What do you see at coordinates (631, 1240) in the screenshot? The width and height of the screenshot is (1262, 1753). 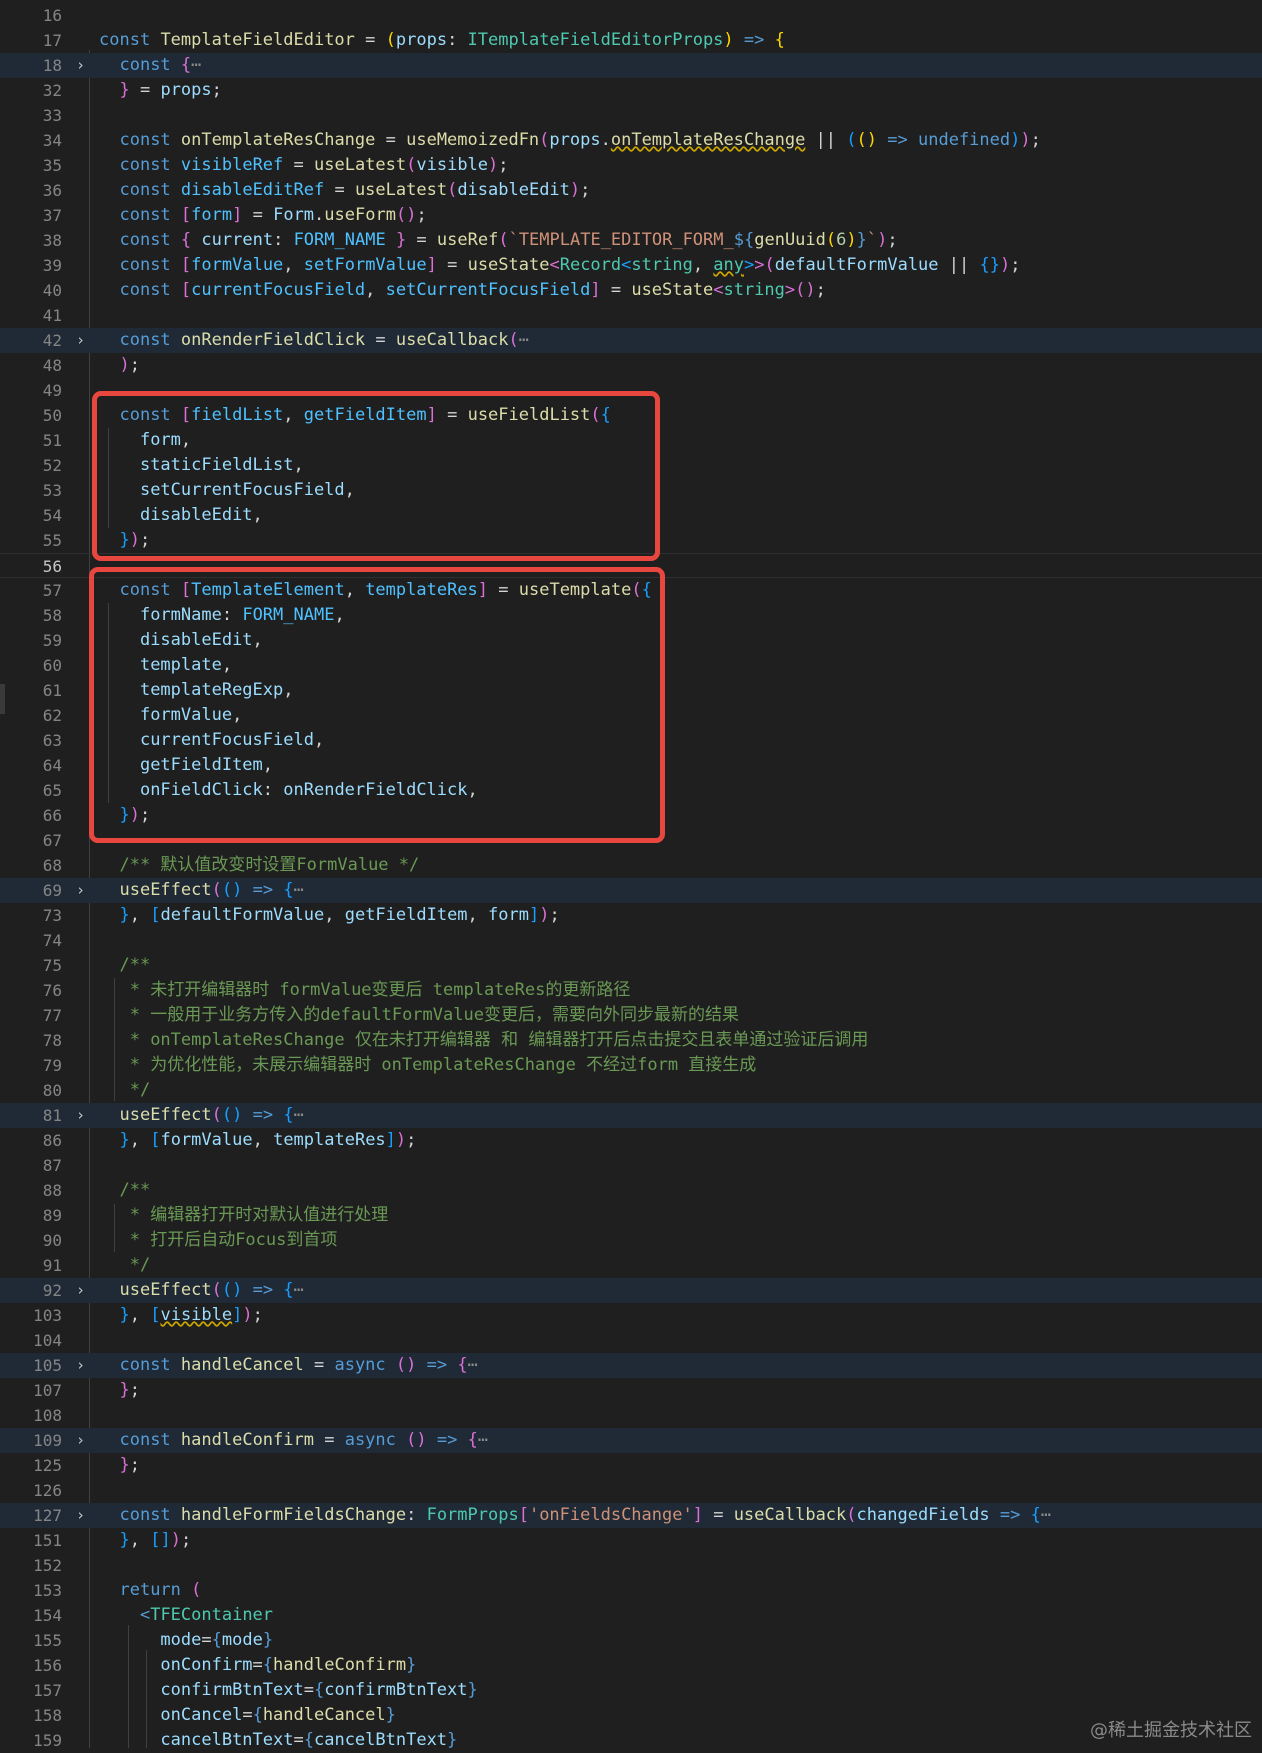 I see `code-line: 90 * 打开后自动Focus到首项` at bounding box center [631, 1240].